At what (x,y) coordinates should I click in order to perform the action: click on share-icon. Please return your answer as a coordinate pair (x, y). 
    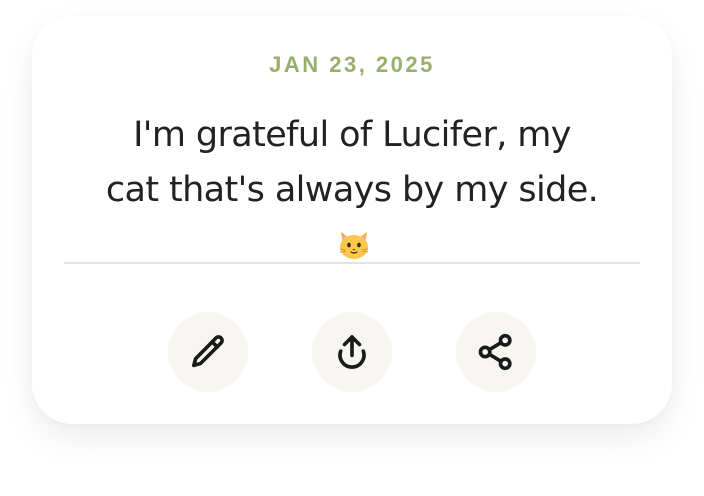
    Looking at the image, I should click on (495, 352).